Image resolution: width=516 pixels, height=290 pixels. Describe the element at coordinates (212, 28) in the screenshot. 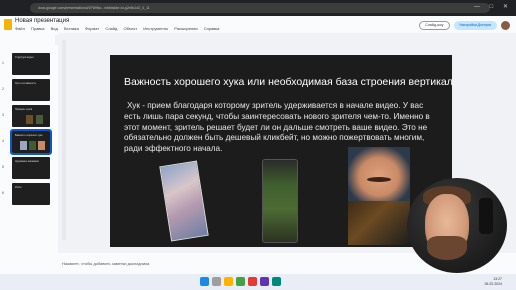

I see `menu-help: Справка` at that location.